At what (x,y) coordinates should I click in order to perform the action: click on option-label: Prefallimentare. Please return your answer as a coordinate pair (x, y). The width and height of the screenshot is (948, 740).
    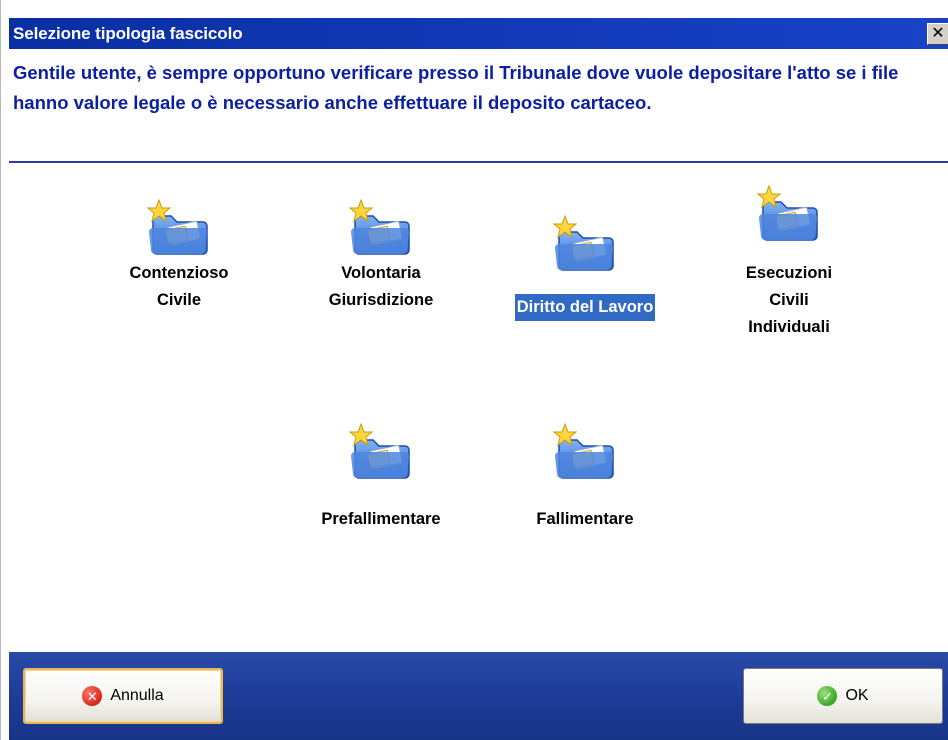
    Looking at the image, I should click on (381, 519).